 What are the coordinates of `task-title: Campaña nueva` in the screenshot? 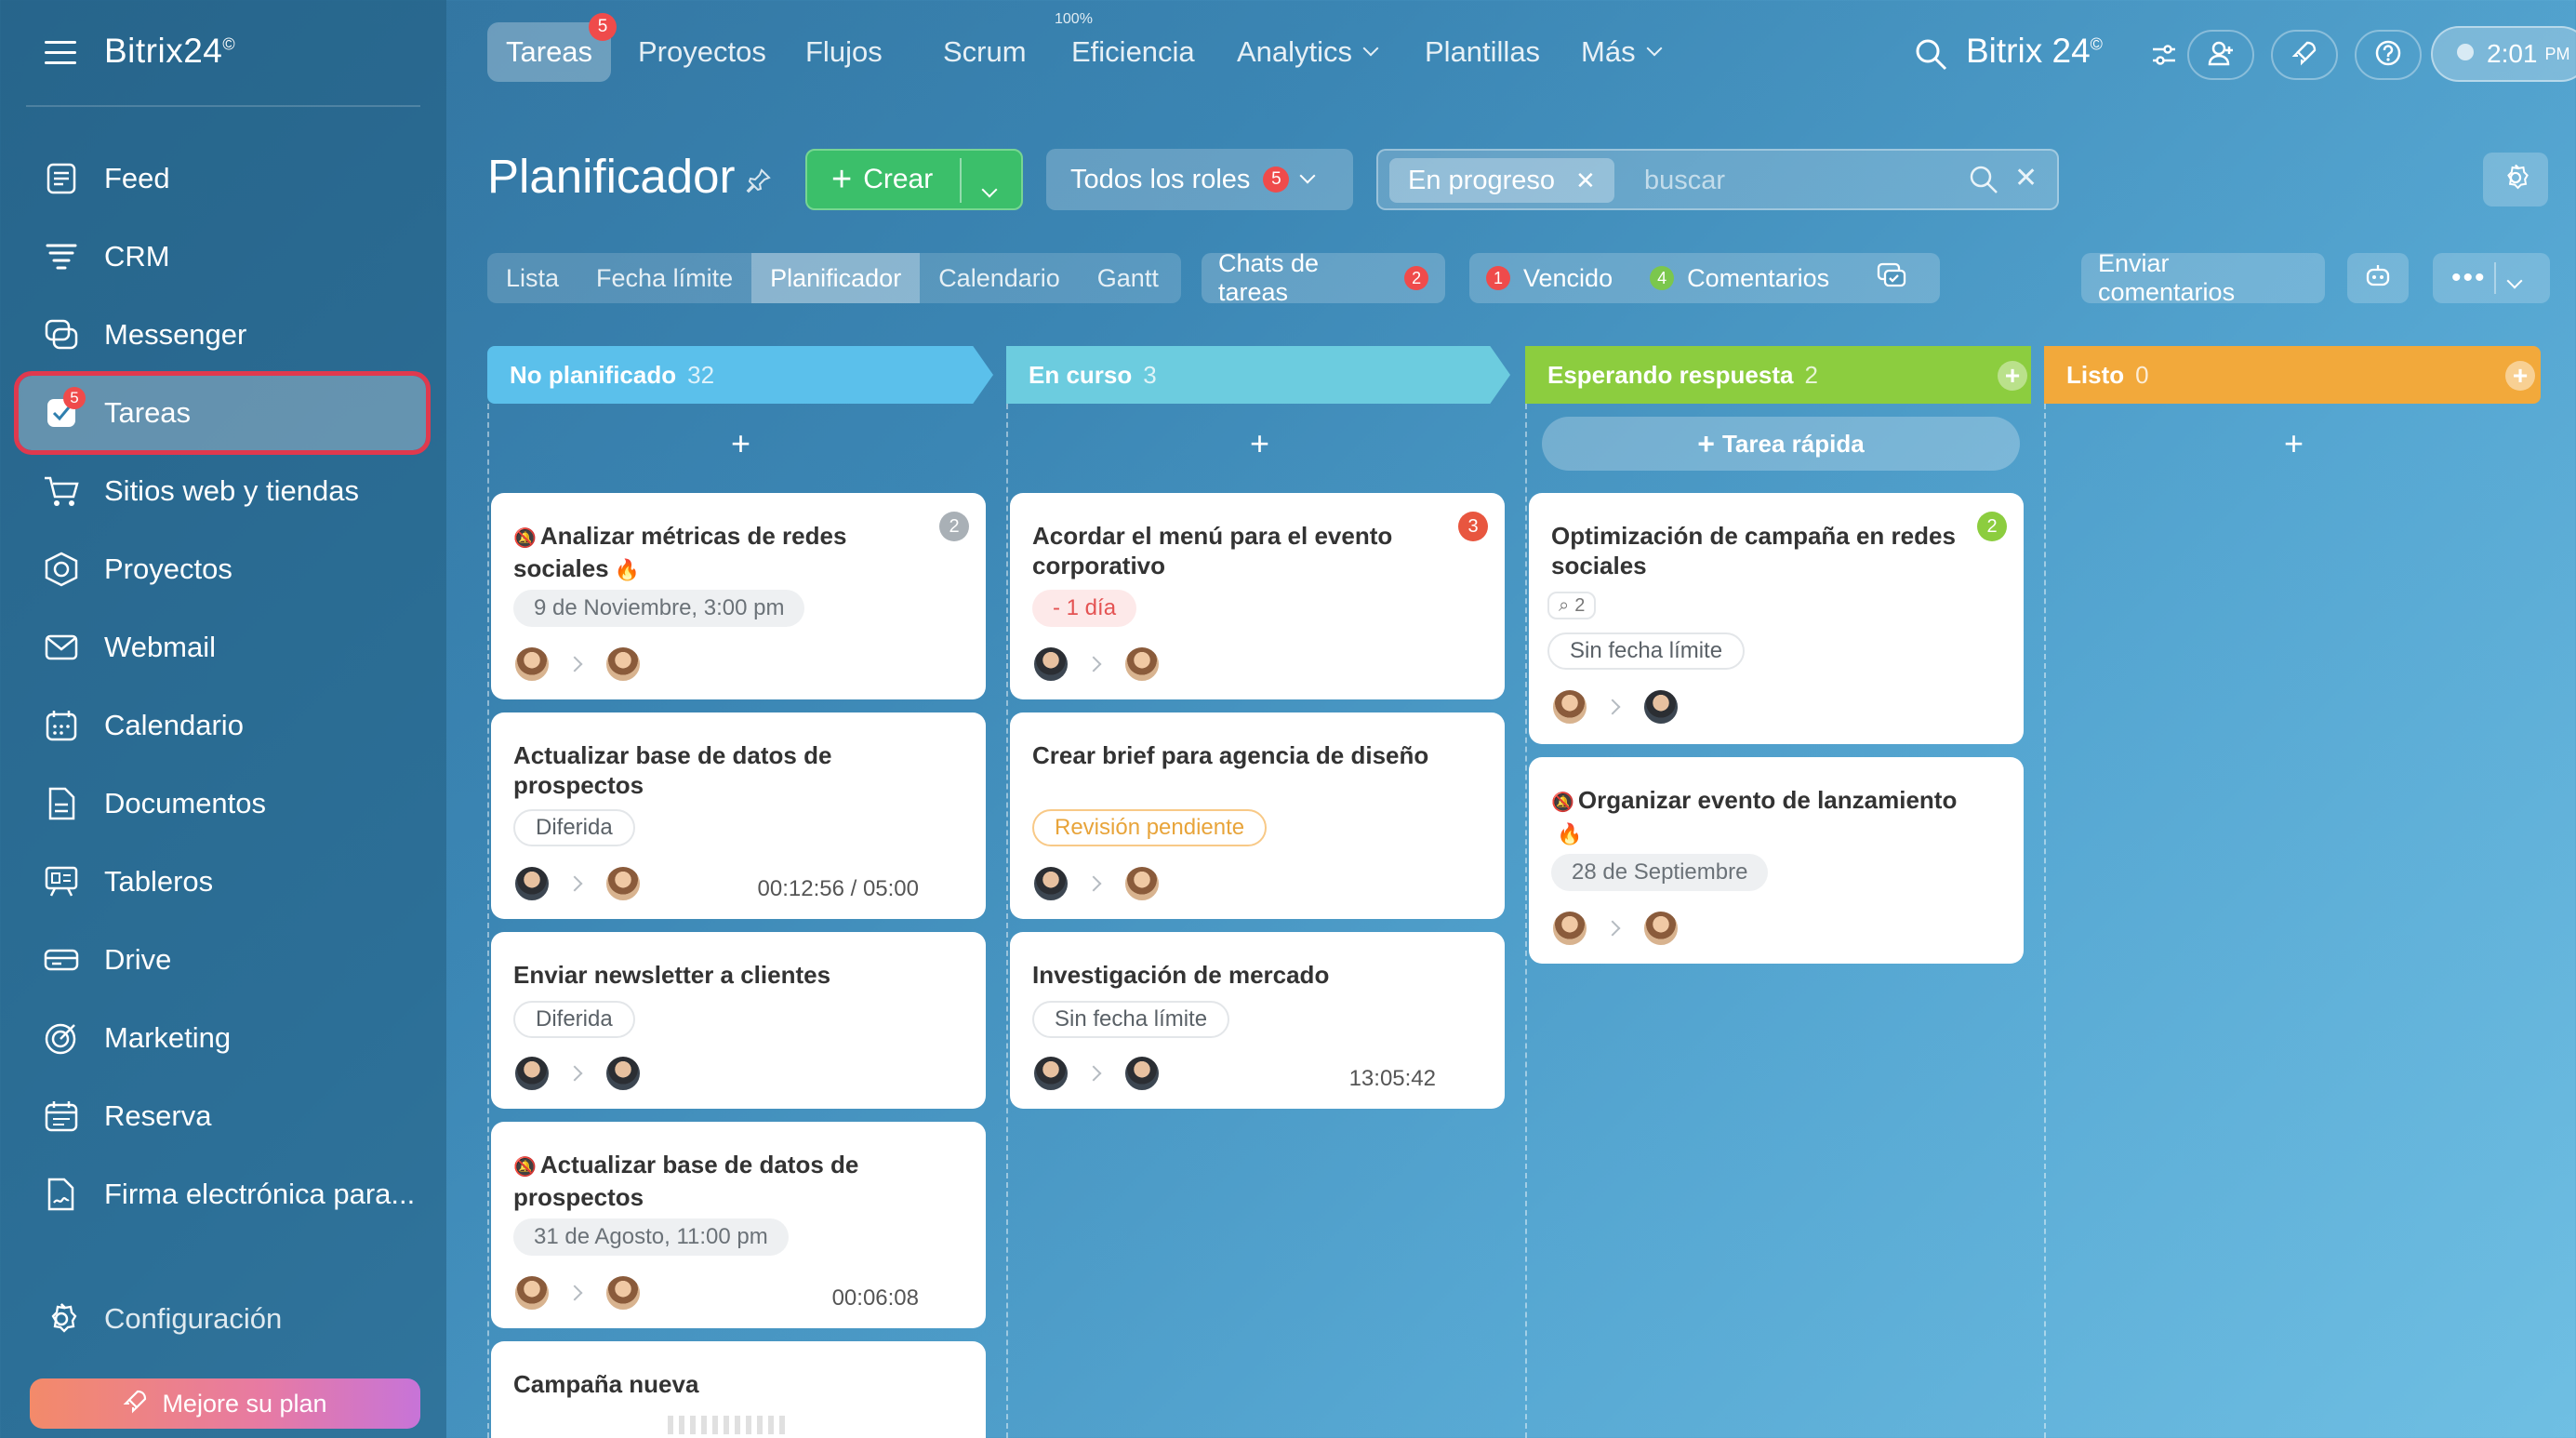 It's located at (718, 1384).